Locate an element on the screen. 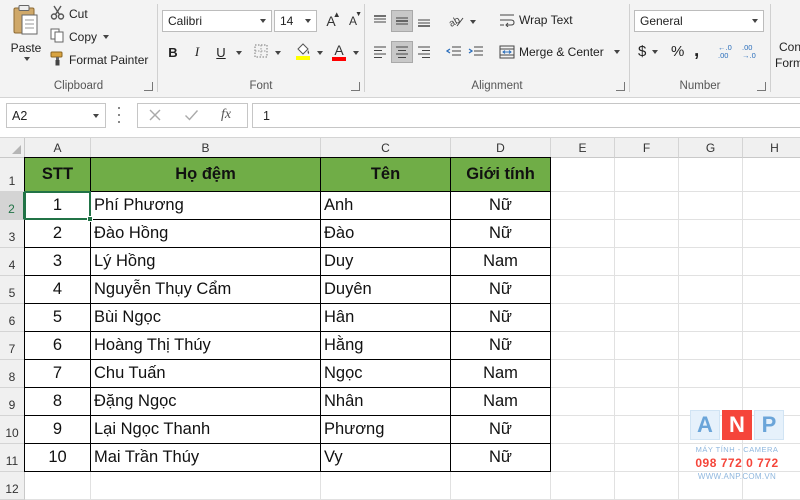 The height and width of the screenshot is (500, 800). table-cell: Lý Hồng is located at coordinates (206, 262).